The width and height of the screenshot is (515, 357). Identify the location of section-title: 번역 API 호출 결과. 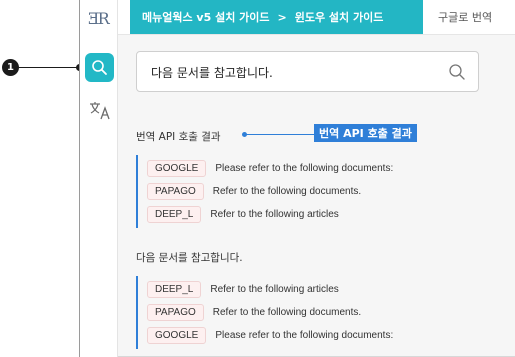
(178, 137).